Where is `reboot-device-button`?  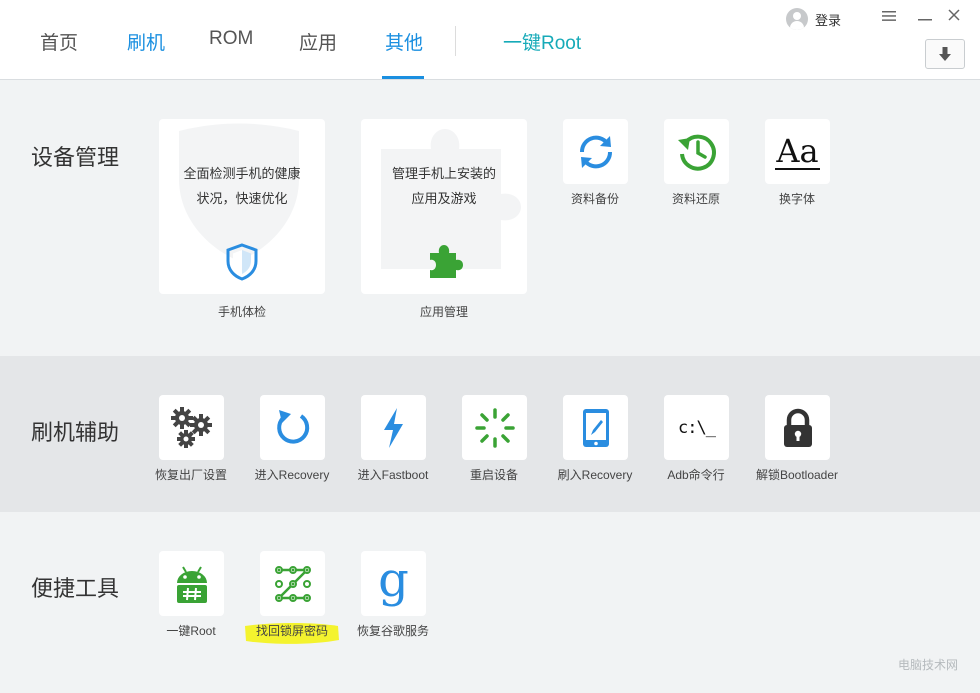 reboot-device-button is located at coordinates (494, 427).